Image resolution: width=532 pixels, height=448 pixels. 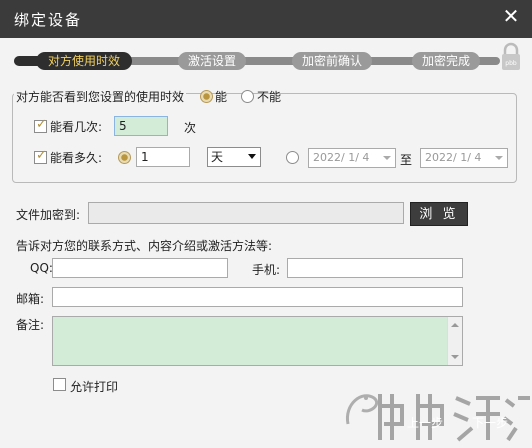 What do you see at coordinates (455, 325) in the screenshot?
I see `scroll-up-icon` at bounding box center [455, 325].